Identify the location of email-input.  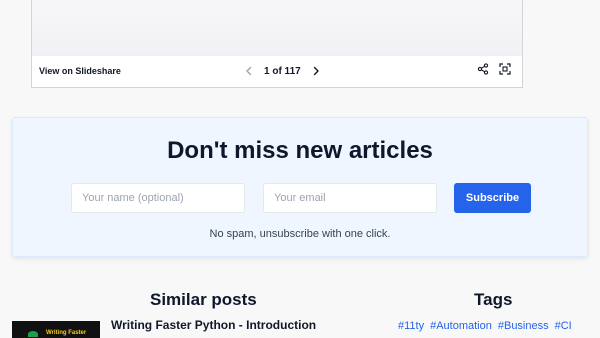
(350, 198).